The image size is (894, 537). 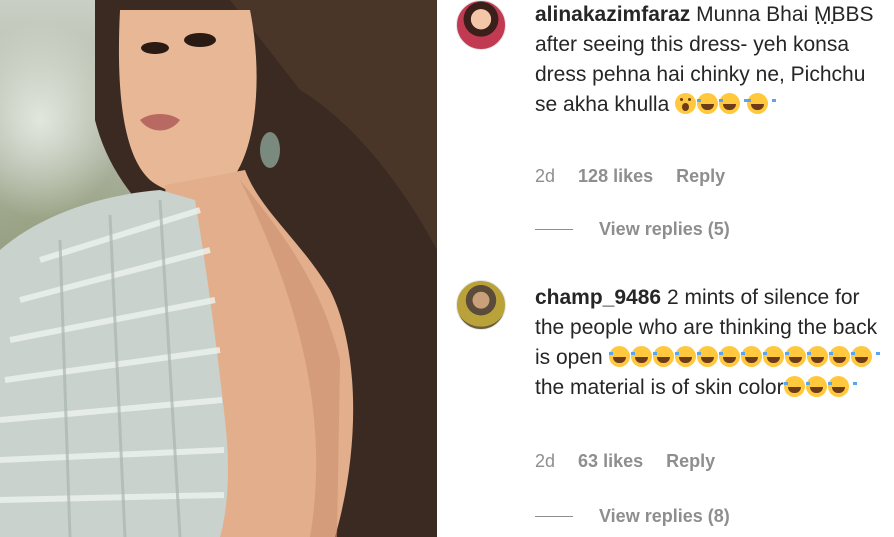 I want to click on comment-body: the material is of skin color, so click(x=659, y=387).